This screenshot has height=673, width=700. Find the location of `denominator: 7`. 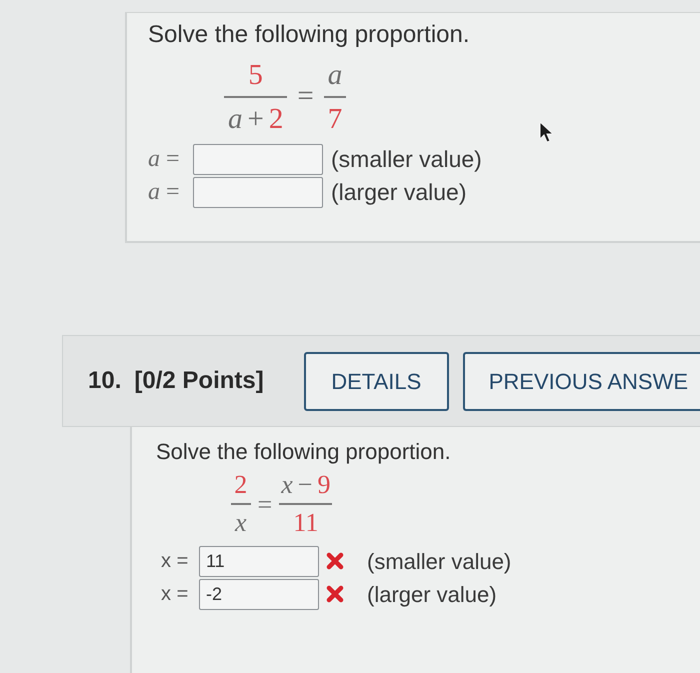

denominator: 7 is located at coordinates (335, 119).